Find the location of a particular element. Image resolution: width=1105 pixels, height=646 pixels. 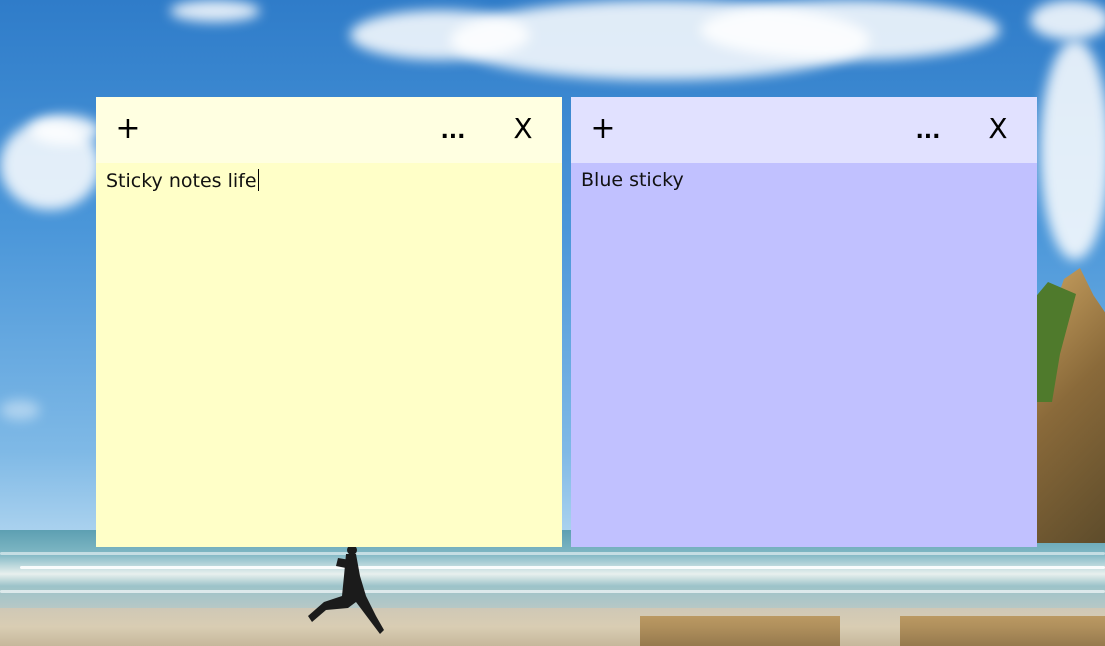

text-caret is located at coordinates (258, 180).